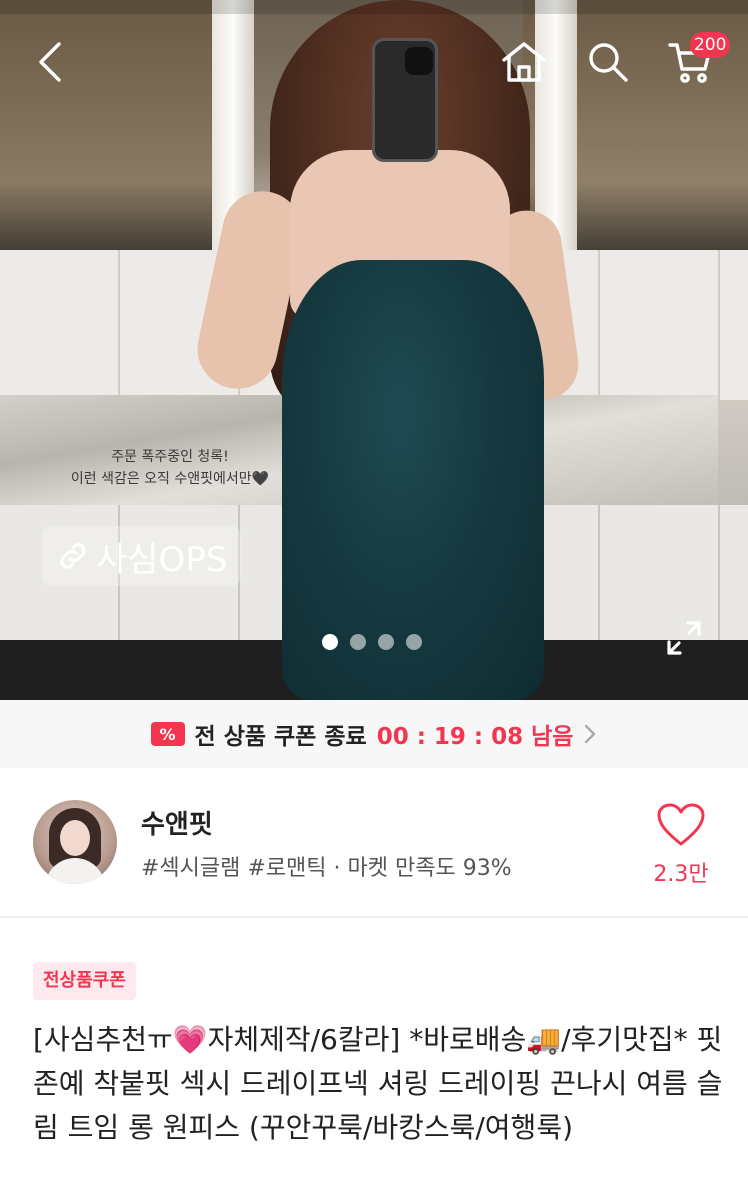 The width and height of the screenshot is (748, 1200). What do you see at coordinates (374, 843) in the screenshot?
I see `shop-info: 수앤핏 #섹시글램 #로맨틱 · 마켓 만족도 93% 2.3만` at bounding box center [374, 843].